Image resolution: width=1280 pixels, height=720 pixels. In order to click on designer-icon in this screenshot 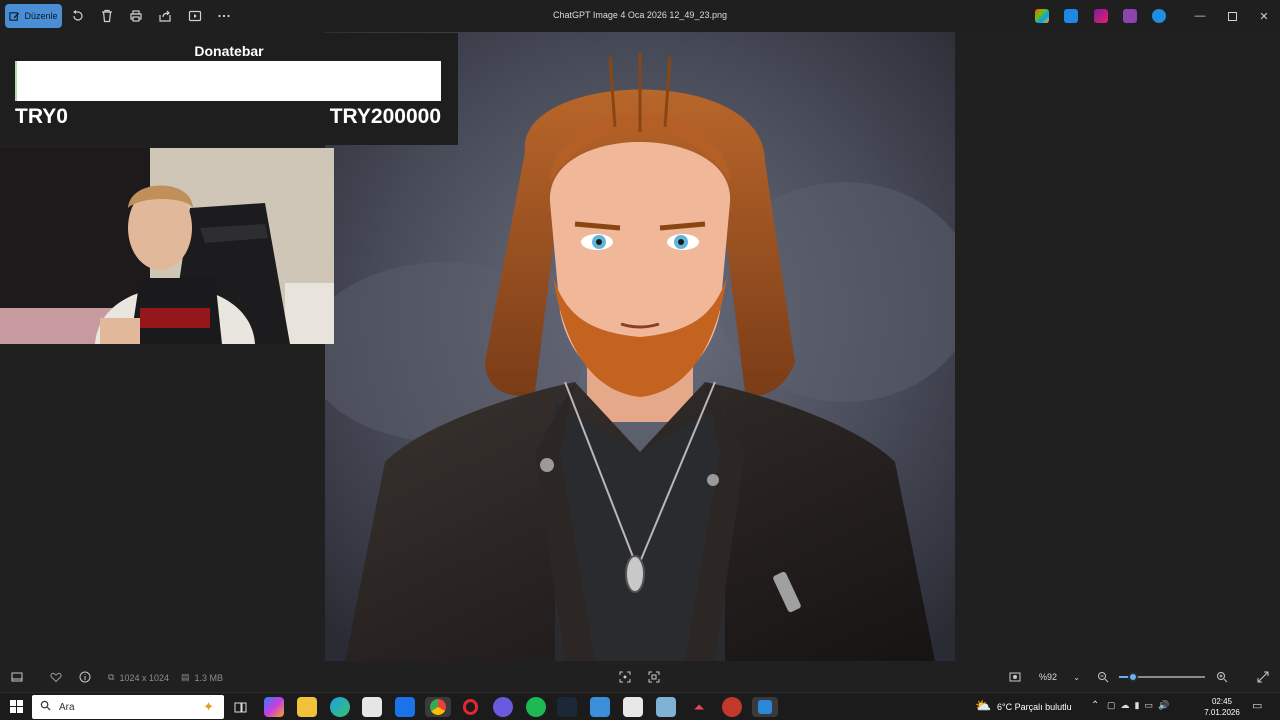, I will do `click(1130, 16)`.